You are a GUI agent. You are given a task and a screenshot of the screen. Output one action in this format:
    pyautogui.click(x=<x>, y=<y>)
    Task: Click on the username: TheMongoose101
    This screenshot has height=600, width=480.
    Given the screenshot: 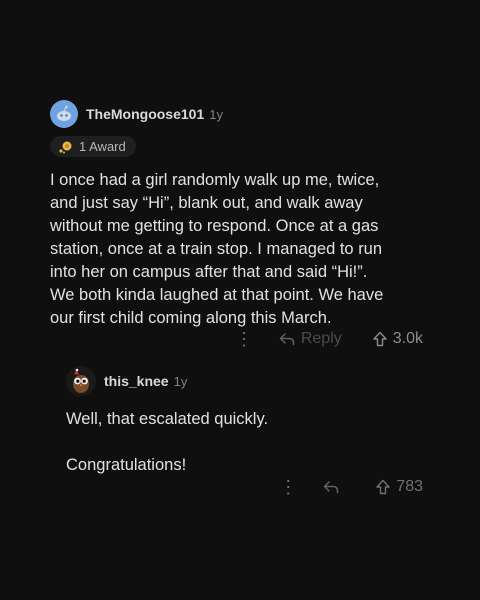 What is the action you would take?
    pyautogui.click(x=145, y=114)
    